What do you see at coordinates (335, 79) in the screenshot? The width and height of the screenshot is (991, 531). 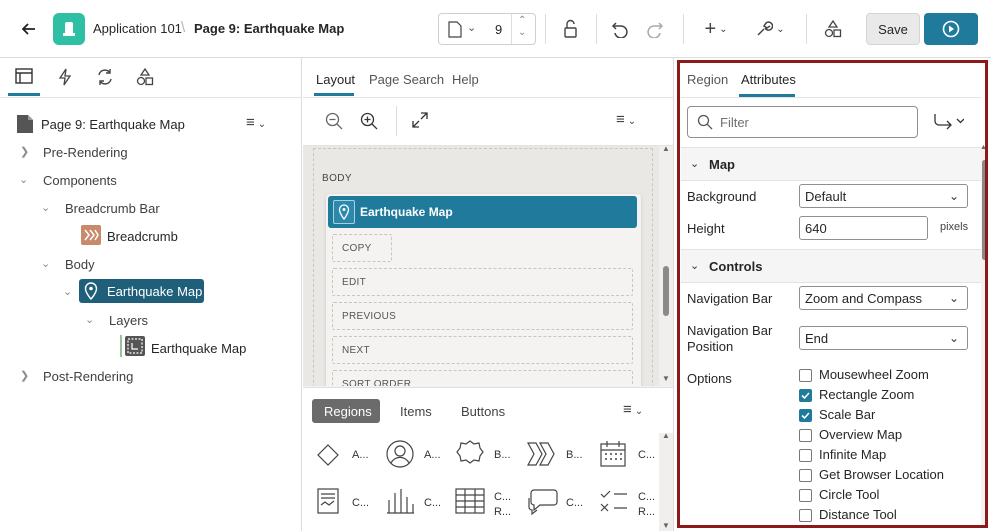 I see `tab-layout: Layout` at bounding box center [335, 79].